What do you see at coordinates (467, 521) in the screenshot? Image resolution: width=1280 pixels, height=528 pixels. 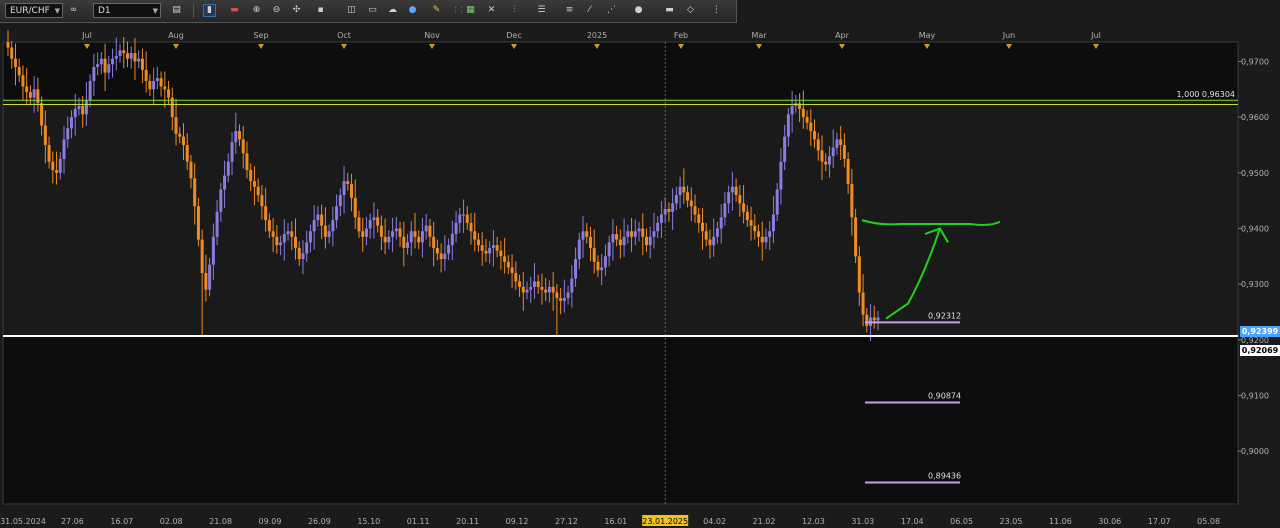 I see `x-tick-label: 20.11` at bounding box center [467, 521].